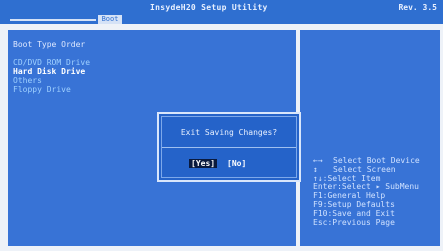 The width and height of the screenshot is (443, 251). Describe the element at coordinates (354, 222) in the screenshot. I see `help-text: Esc:Previous Page` at that location.